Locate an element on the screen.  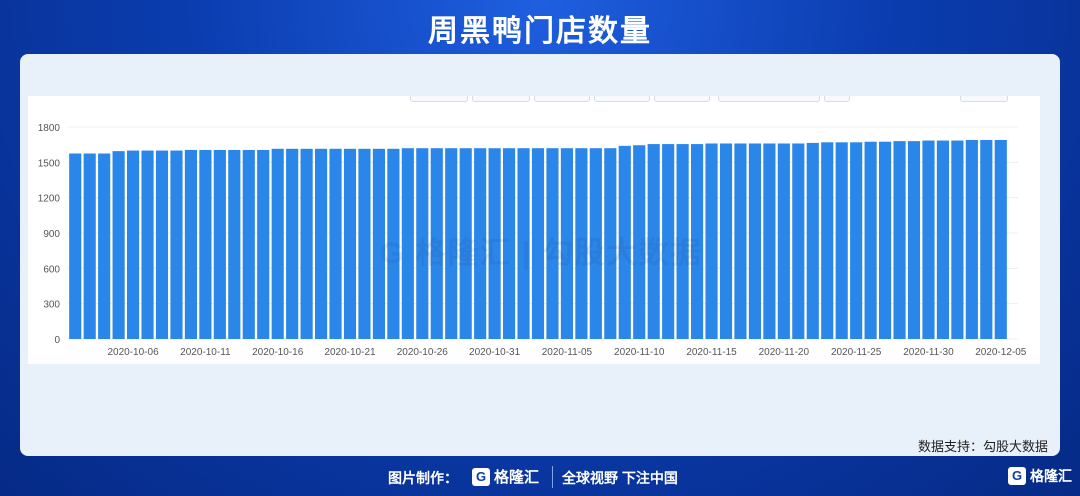
x-tick-label: 2020-10-21 is located at coordinates (350, 352).